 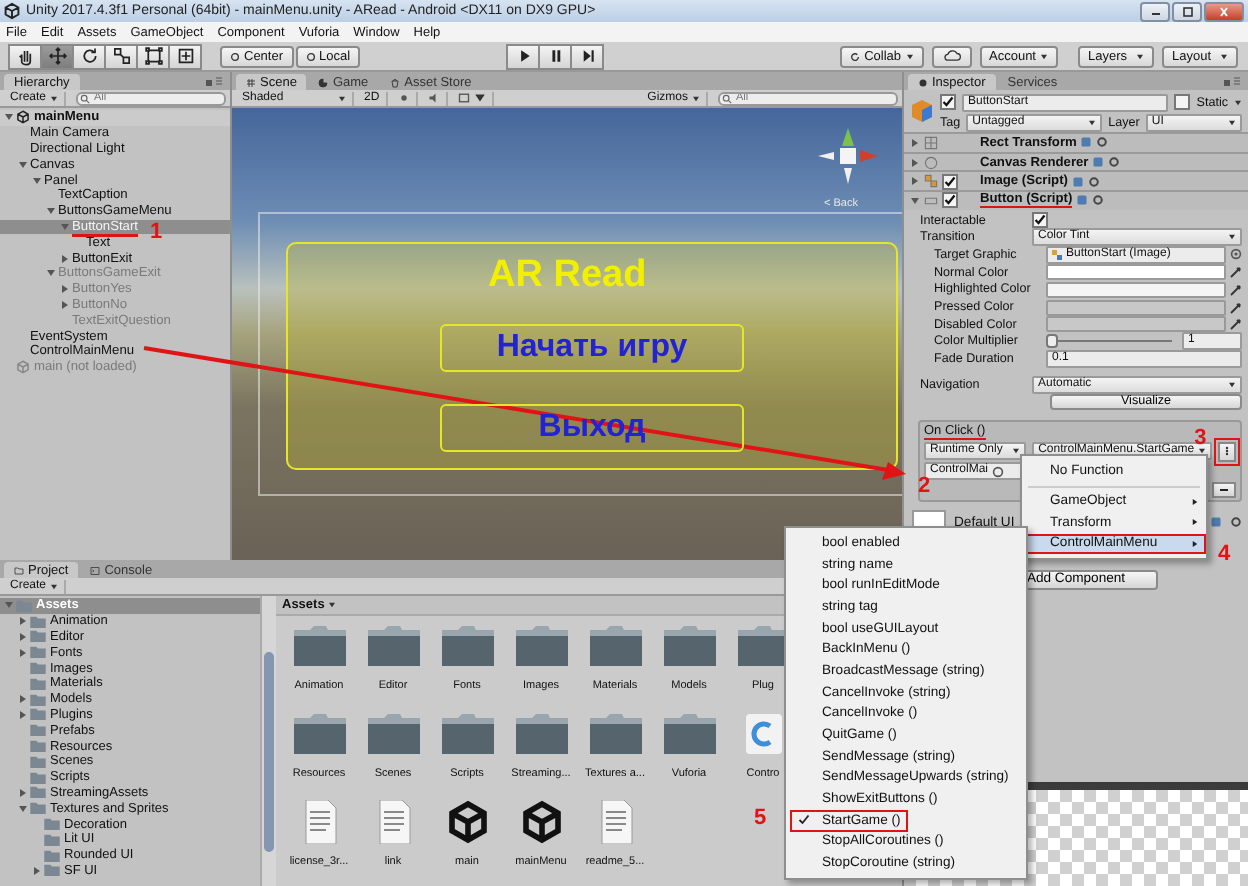 I want to click on annotation-number: 5, so click(x=760, y=818).